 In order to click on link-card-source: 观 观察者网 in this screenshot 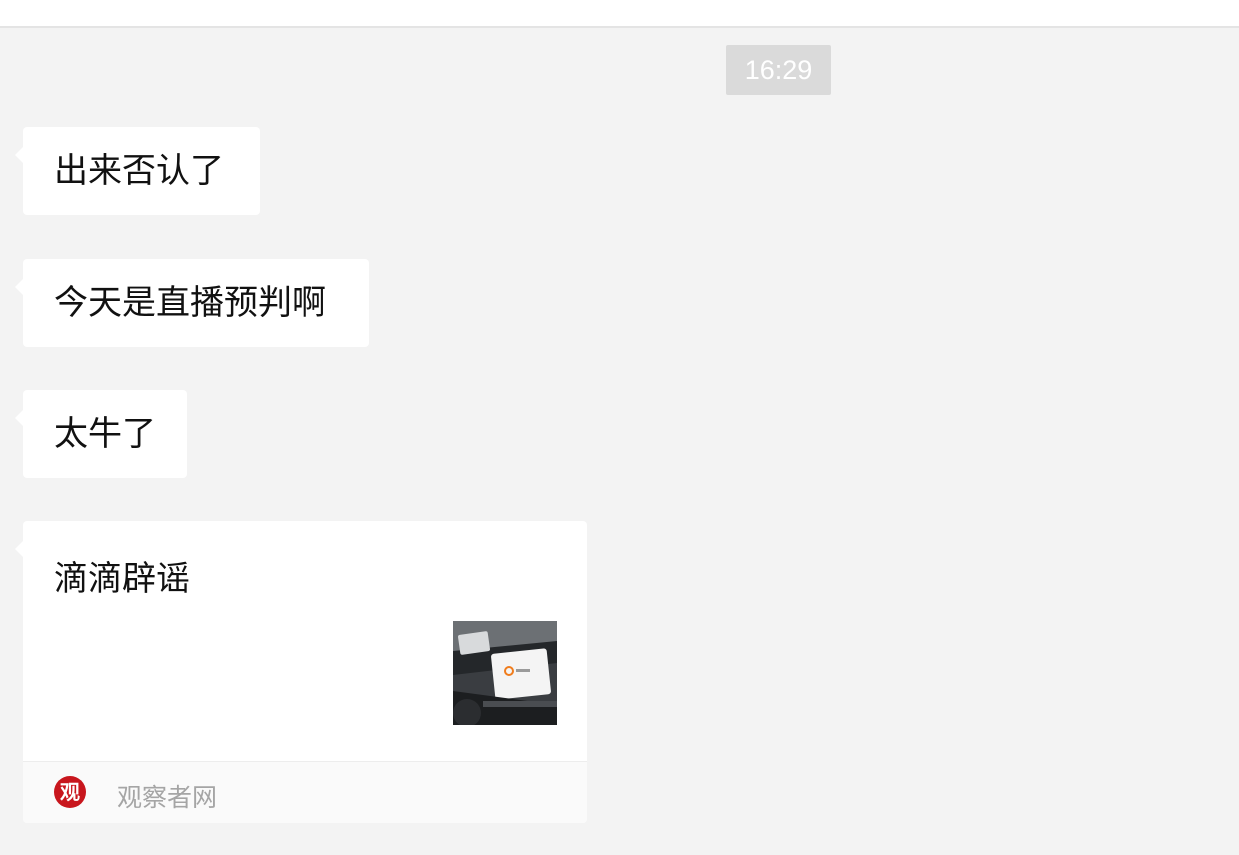, I will do `click(305, 792)`.